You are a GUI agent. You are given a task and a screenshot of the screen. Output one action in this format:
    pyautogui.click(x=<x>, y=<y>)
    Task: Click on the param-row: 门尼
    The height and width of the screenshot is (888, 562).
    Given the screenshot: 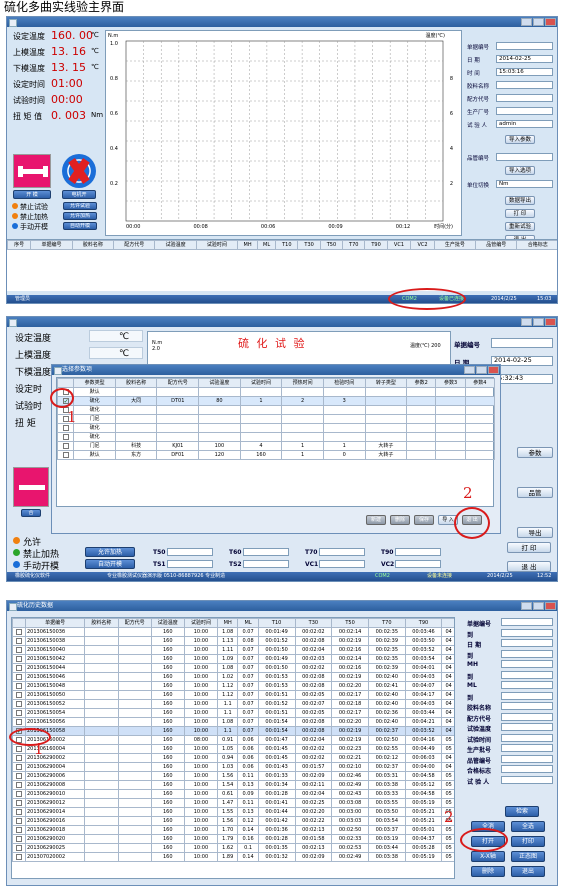 What is the action you would take?
    pyautogui.click(x=276, y=419)
    